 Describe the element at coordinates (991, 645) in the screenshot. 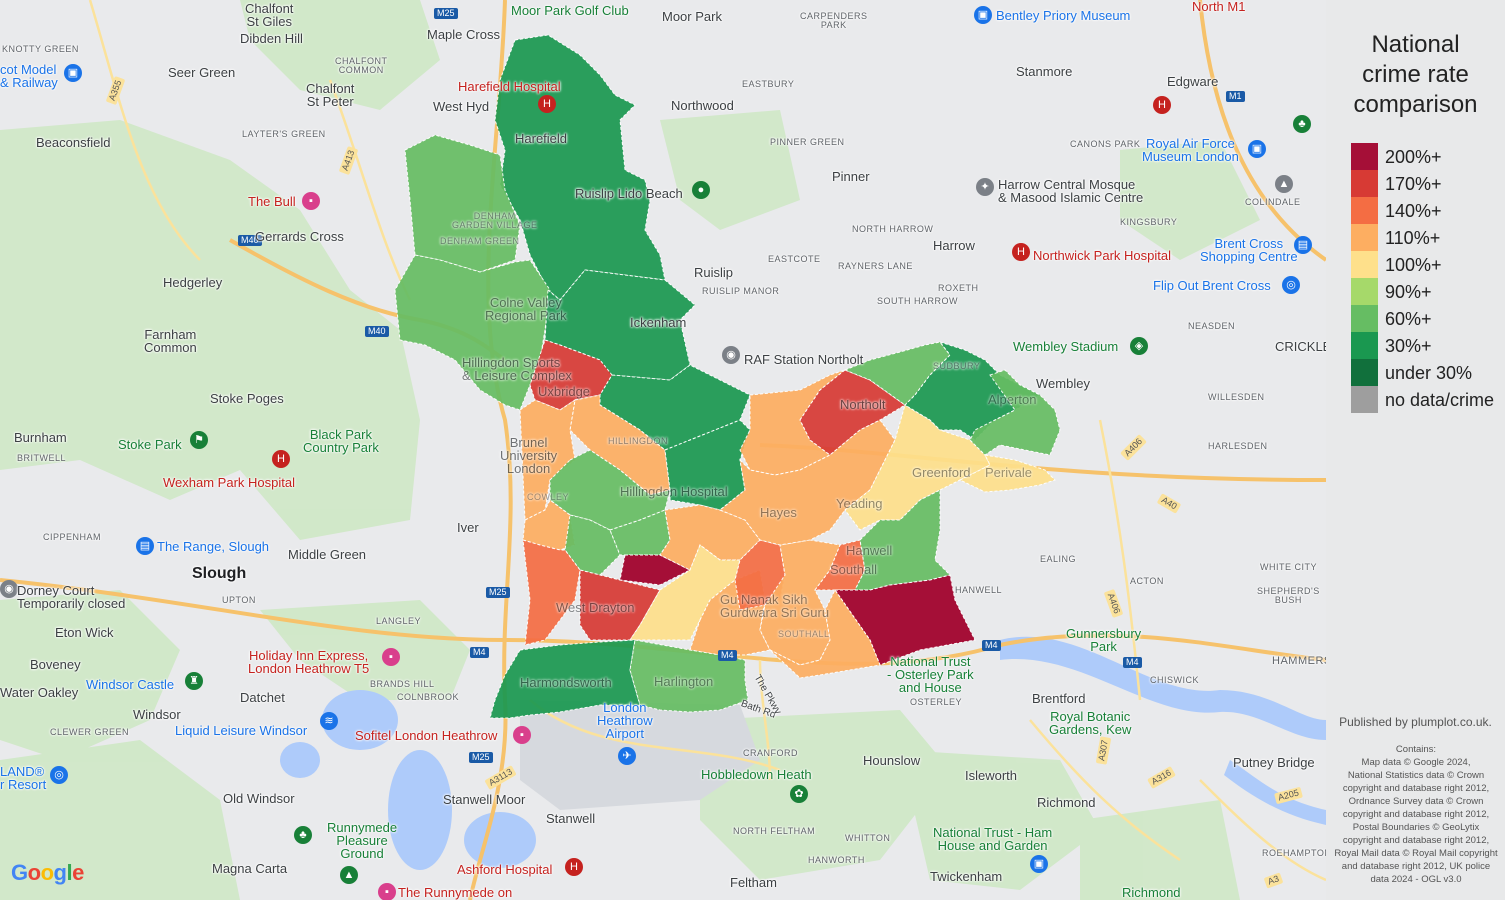

I see `road-shield-m4: M4` at that location.